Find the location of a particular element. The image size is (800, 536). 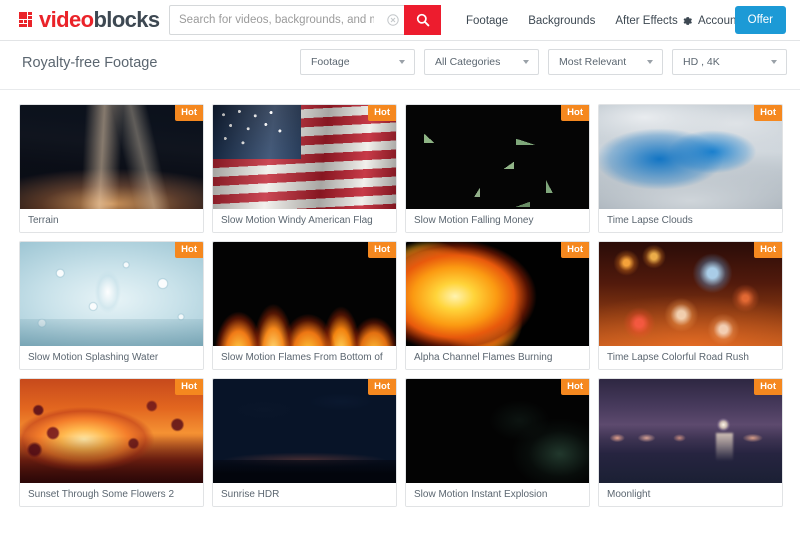

search-box is located at coordinates (305, 20).